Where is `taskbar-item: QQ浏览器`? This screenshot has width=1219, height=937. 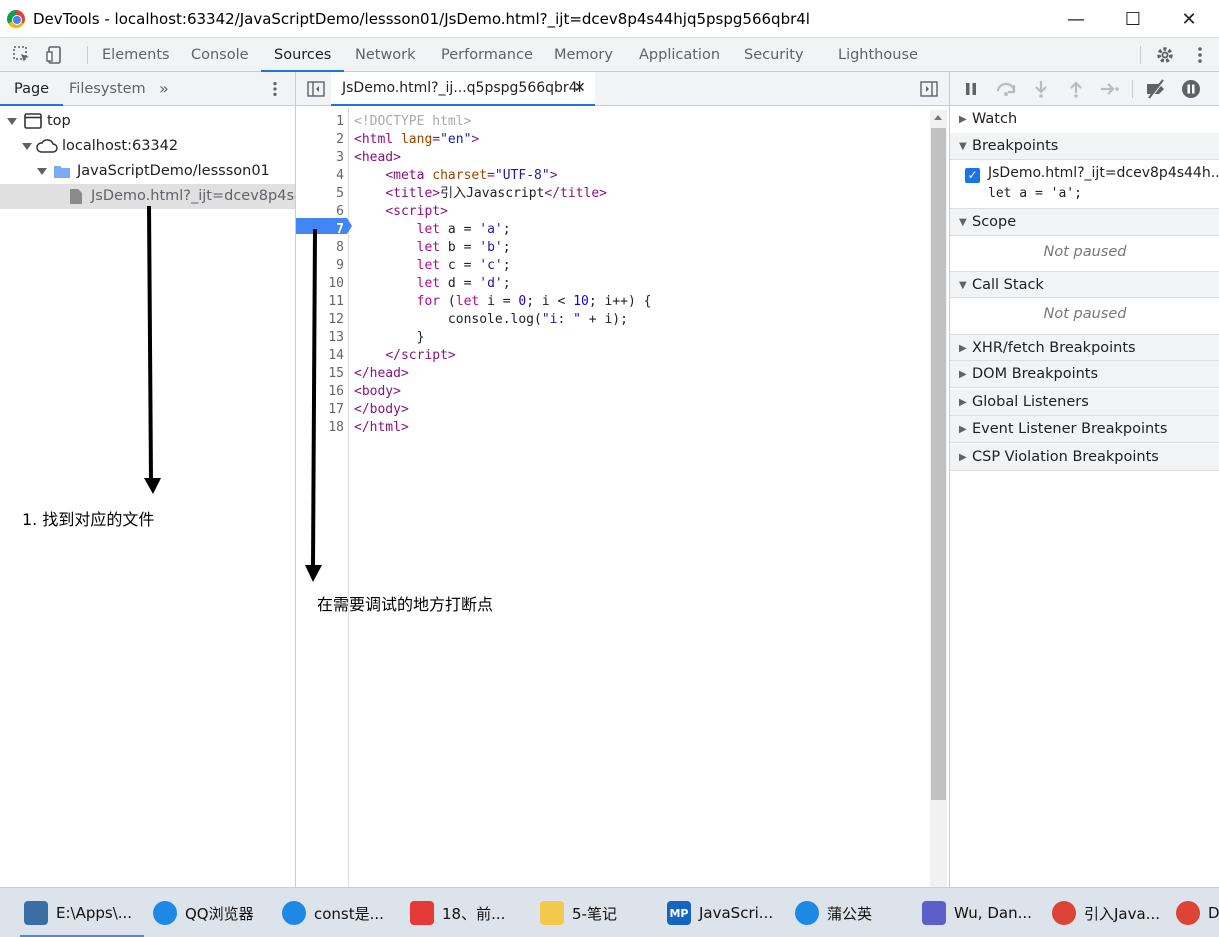 taskbar-item: QQ浏览器 is located at coordinates (203, 912).